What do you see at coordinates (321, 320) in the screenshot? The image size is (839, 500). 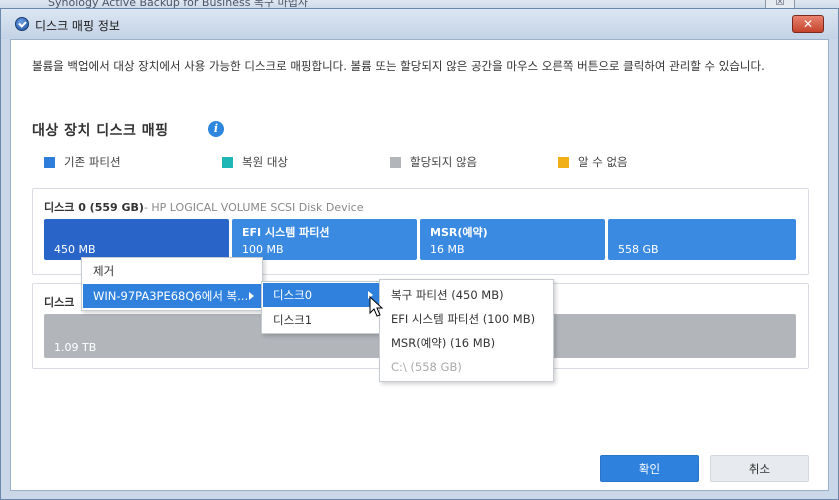 I see `menu-item-disk1: 디스크1` at bounding box center [321, 320].